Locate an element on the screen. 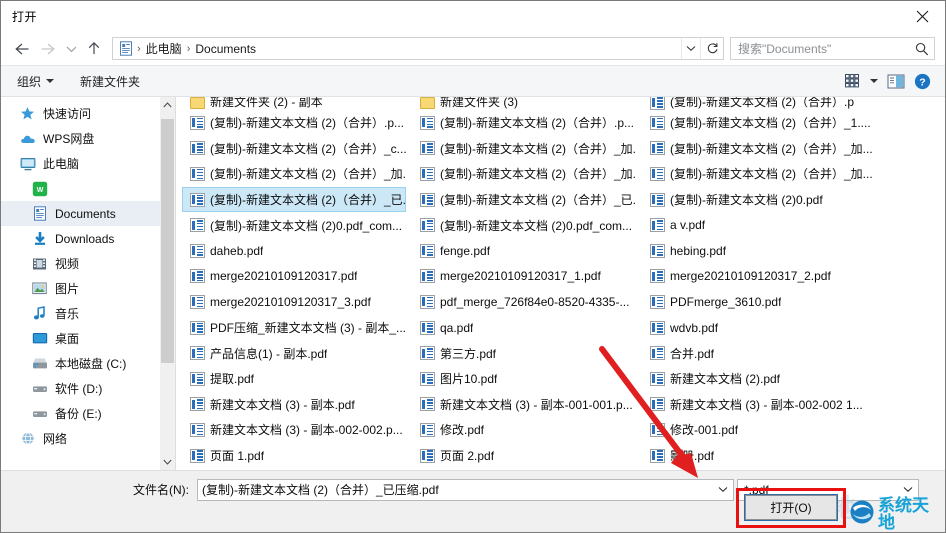  refresh-icon is located at coordinates (711, 48).